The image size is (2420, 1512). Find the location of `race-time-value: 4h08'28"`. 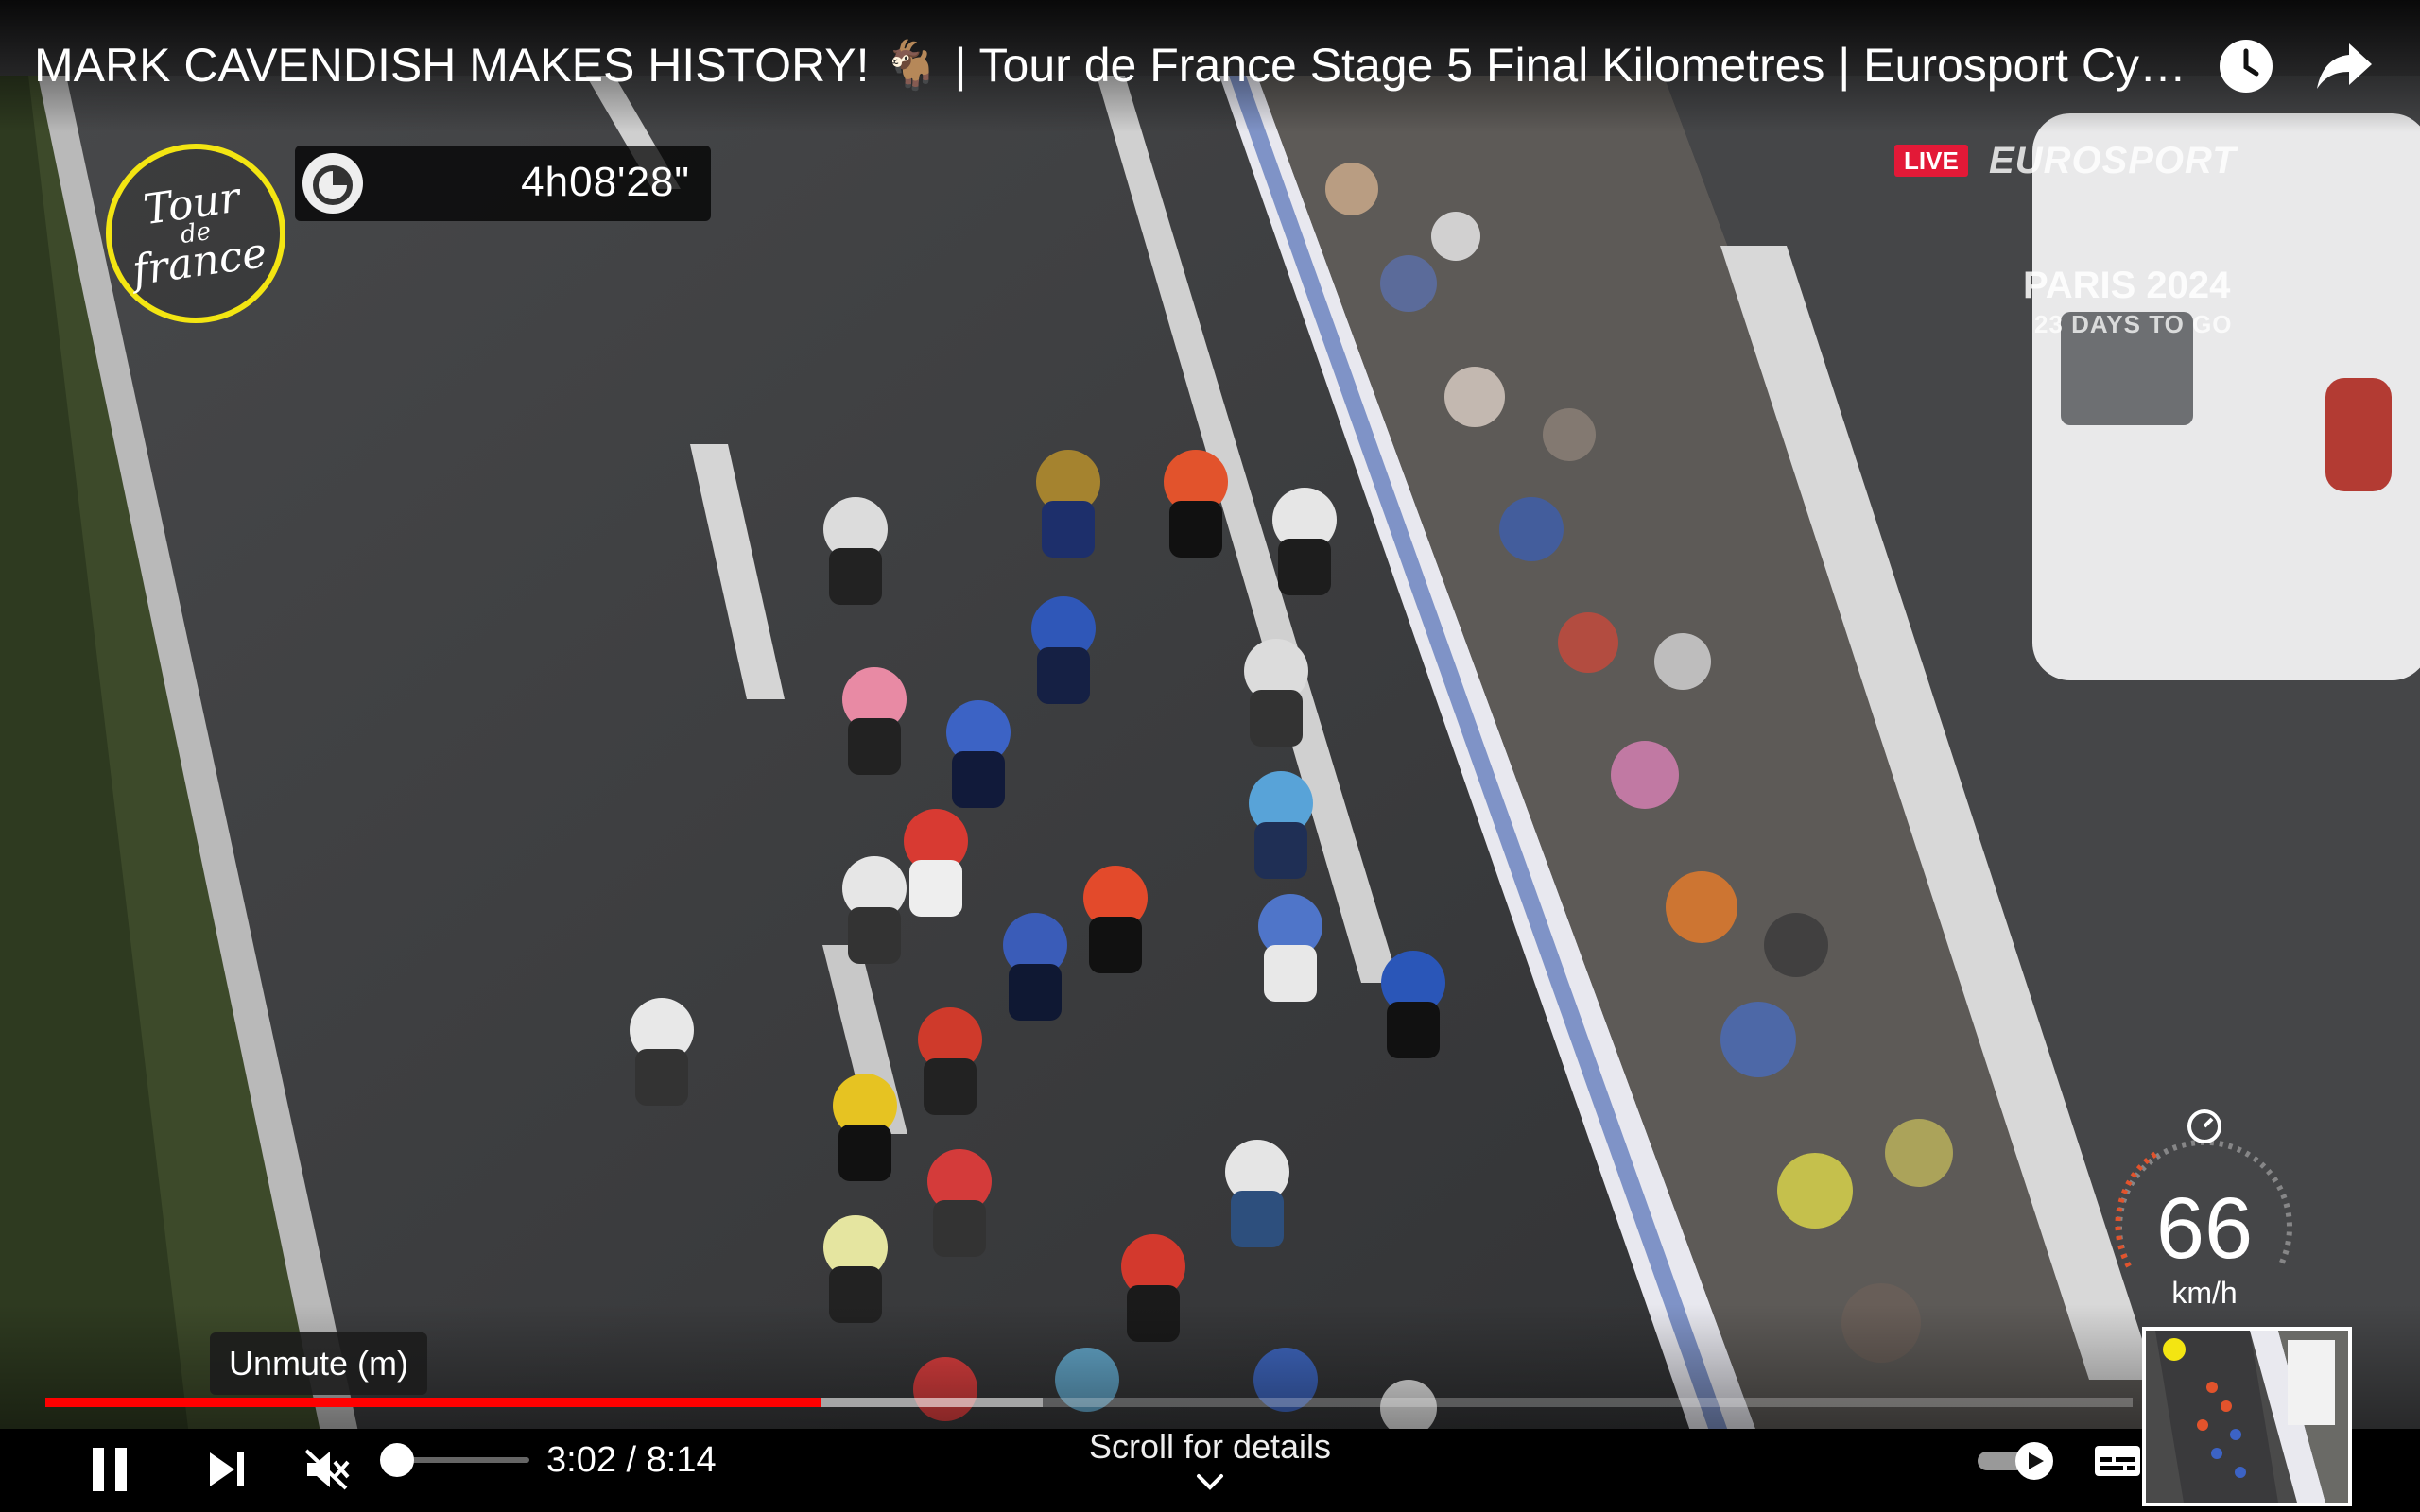

race-time-value: 4h08'28" is located at coordinates (605, 182).